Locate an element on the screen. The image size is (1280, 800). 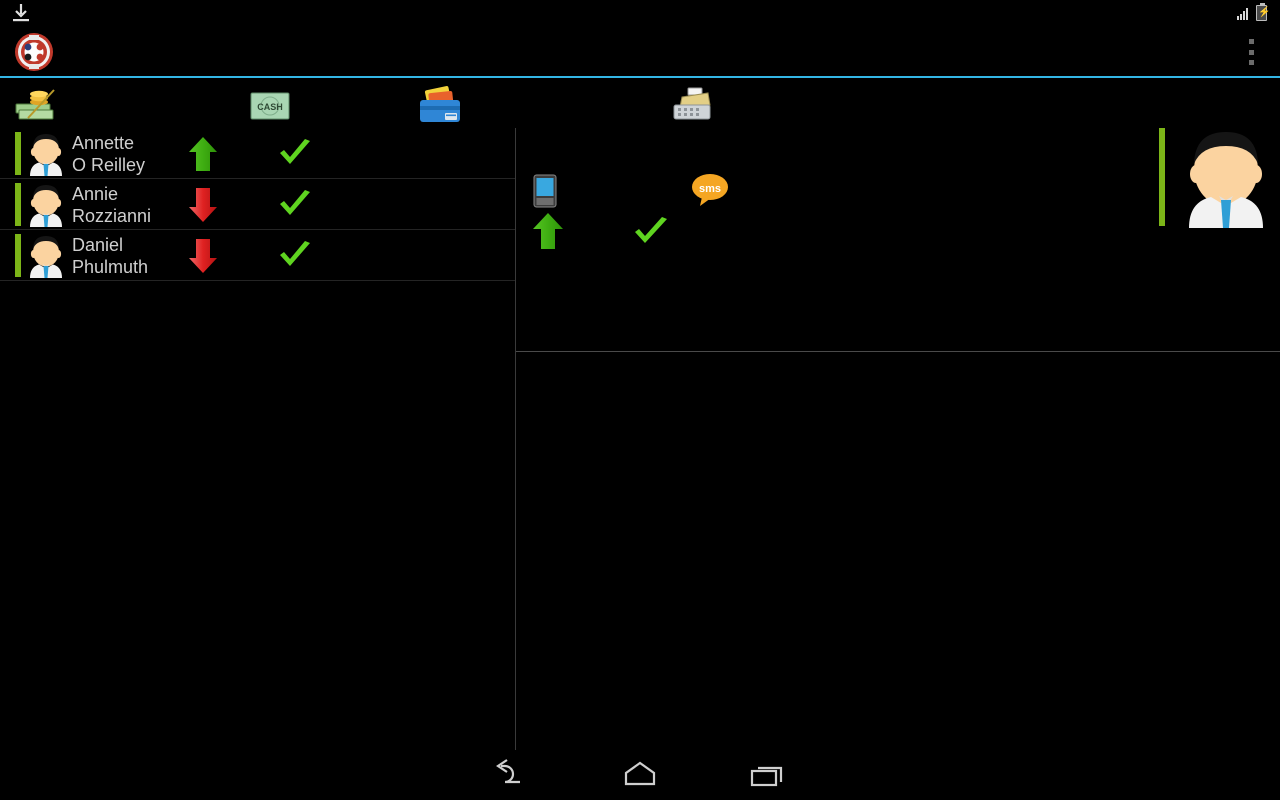
summary-item-owed-by-house is located at coordinates (699, 106).